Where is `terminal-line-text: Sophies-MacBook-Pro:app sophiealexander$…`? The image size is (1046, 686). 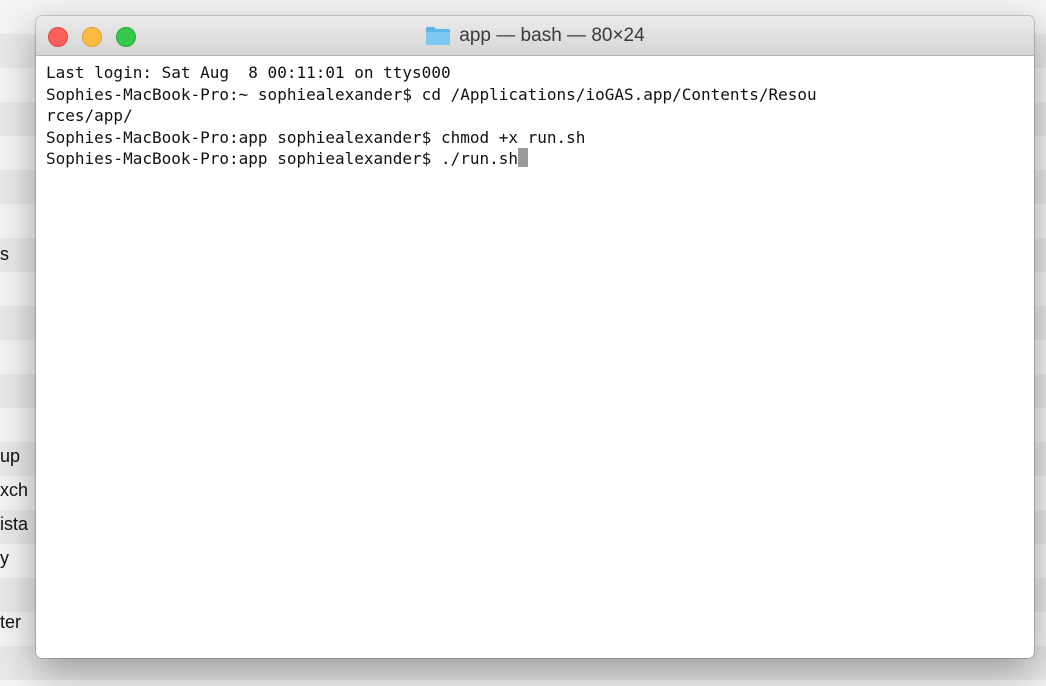
terminal-line-text: Sophies-MacBook-Pro:app sophiealexander$… is located at coordinates (282, 158).